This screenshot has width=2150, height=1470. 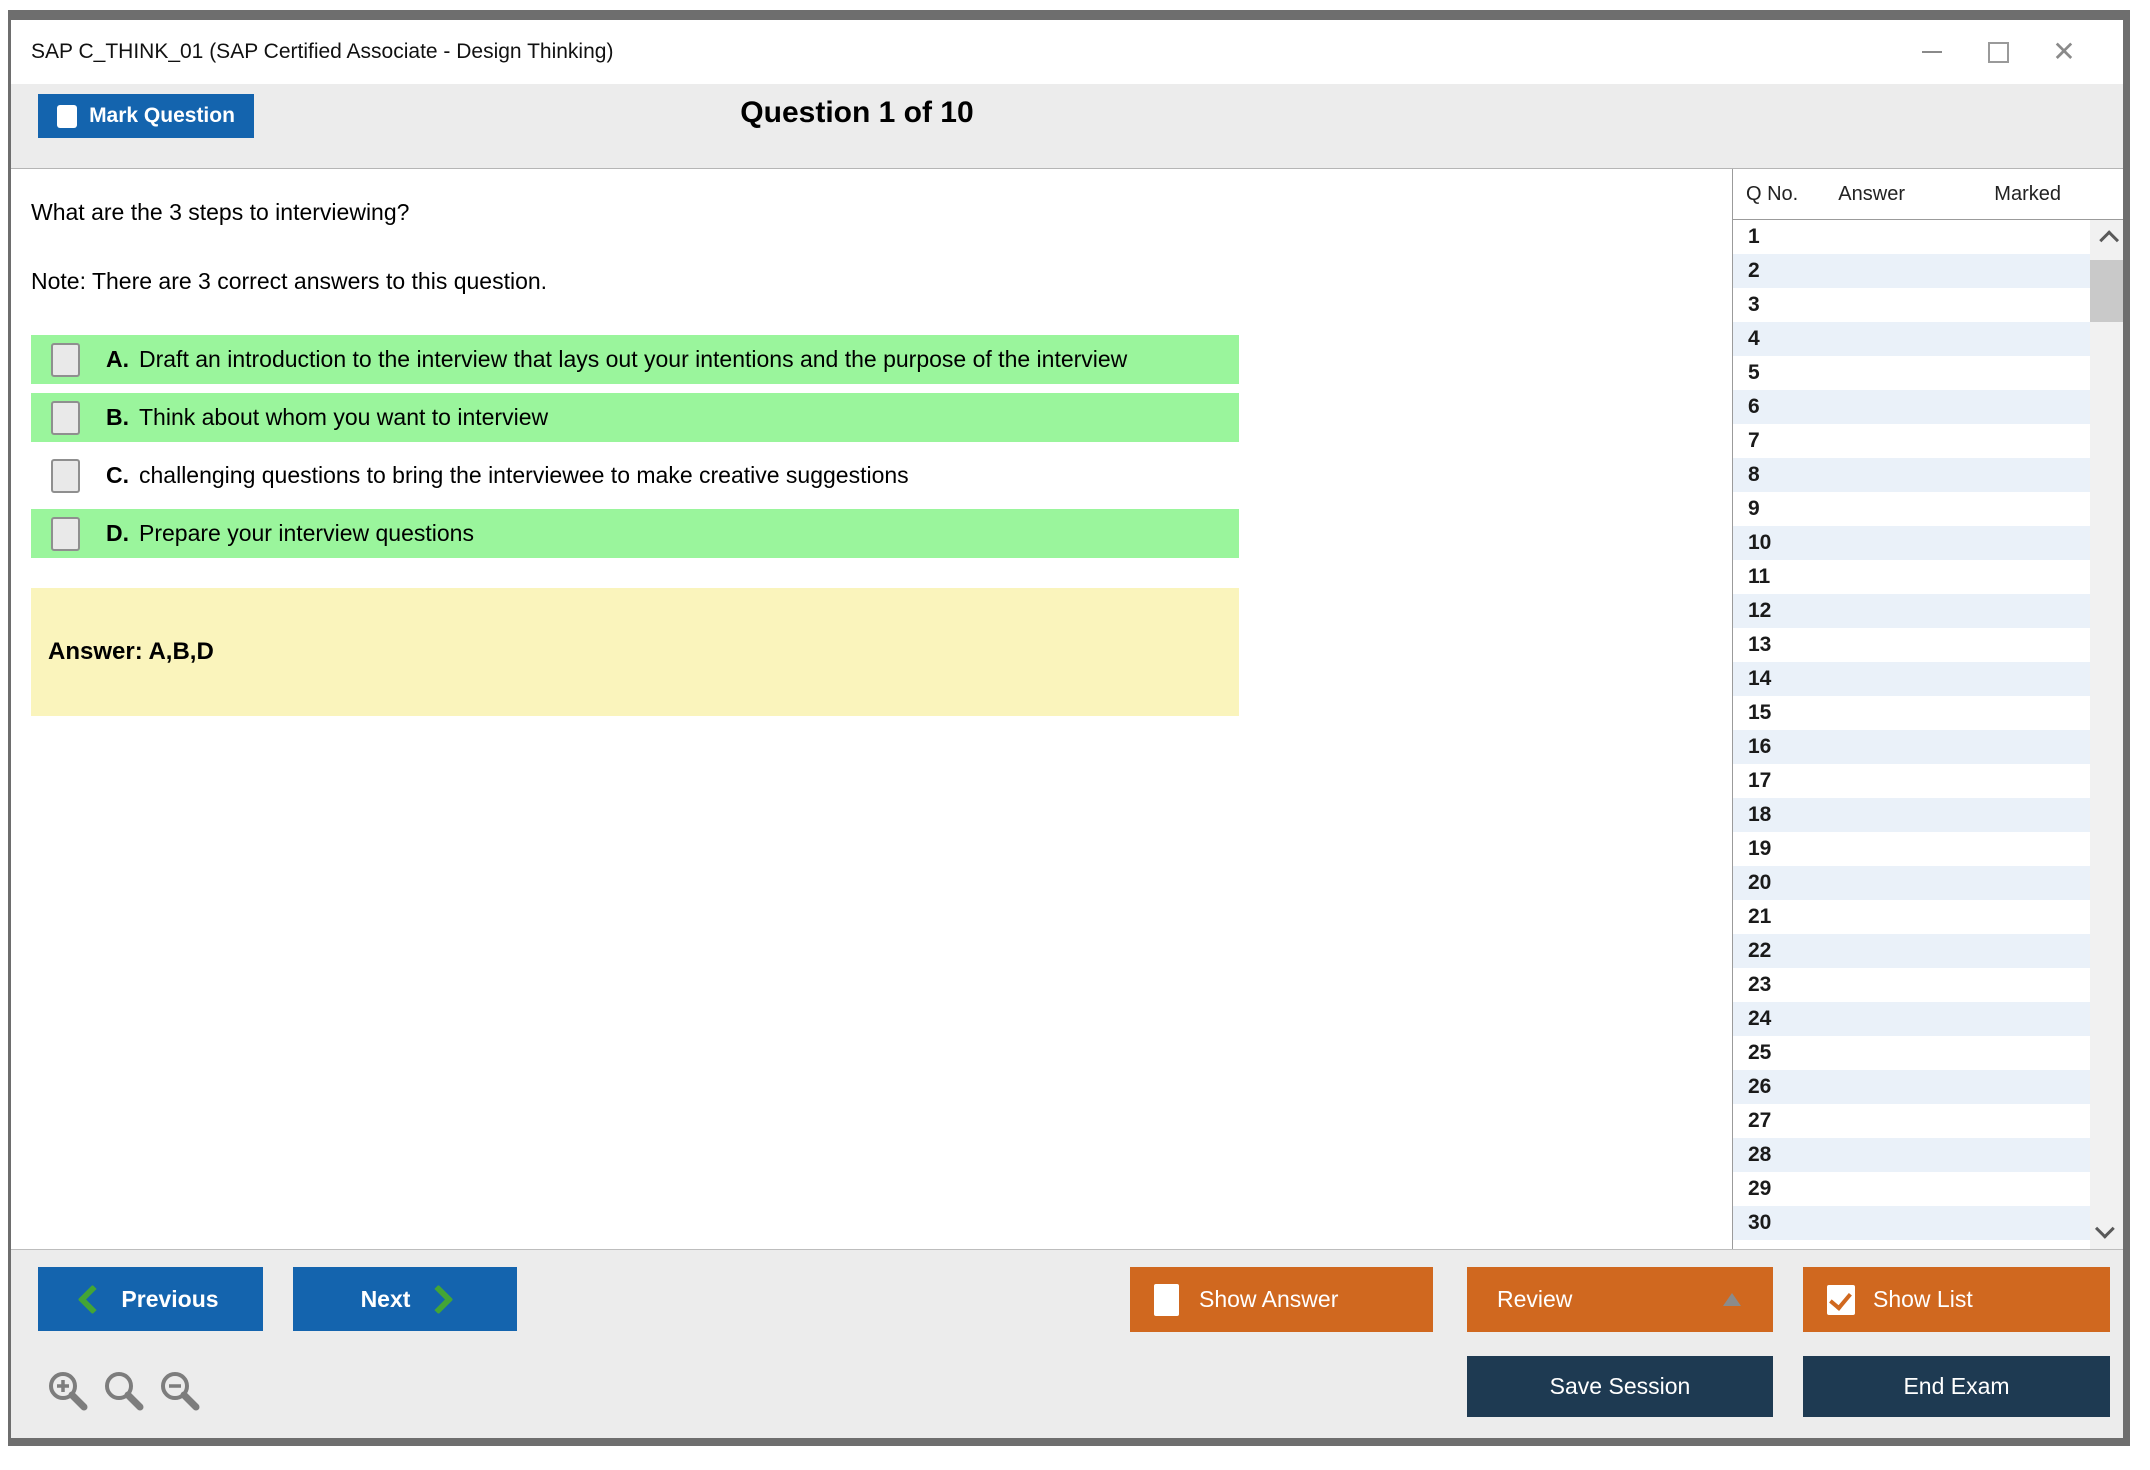 What do you see at coordinates (1911, 1155) in the screenshot?
I see `qlist-row: 28` at bounding box center [1911, 1155].